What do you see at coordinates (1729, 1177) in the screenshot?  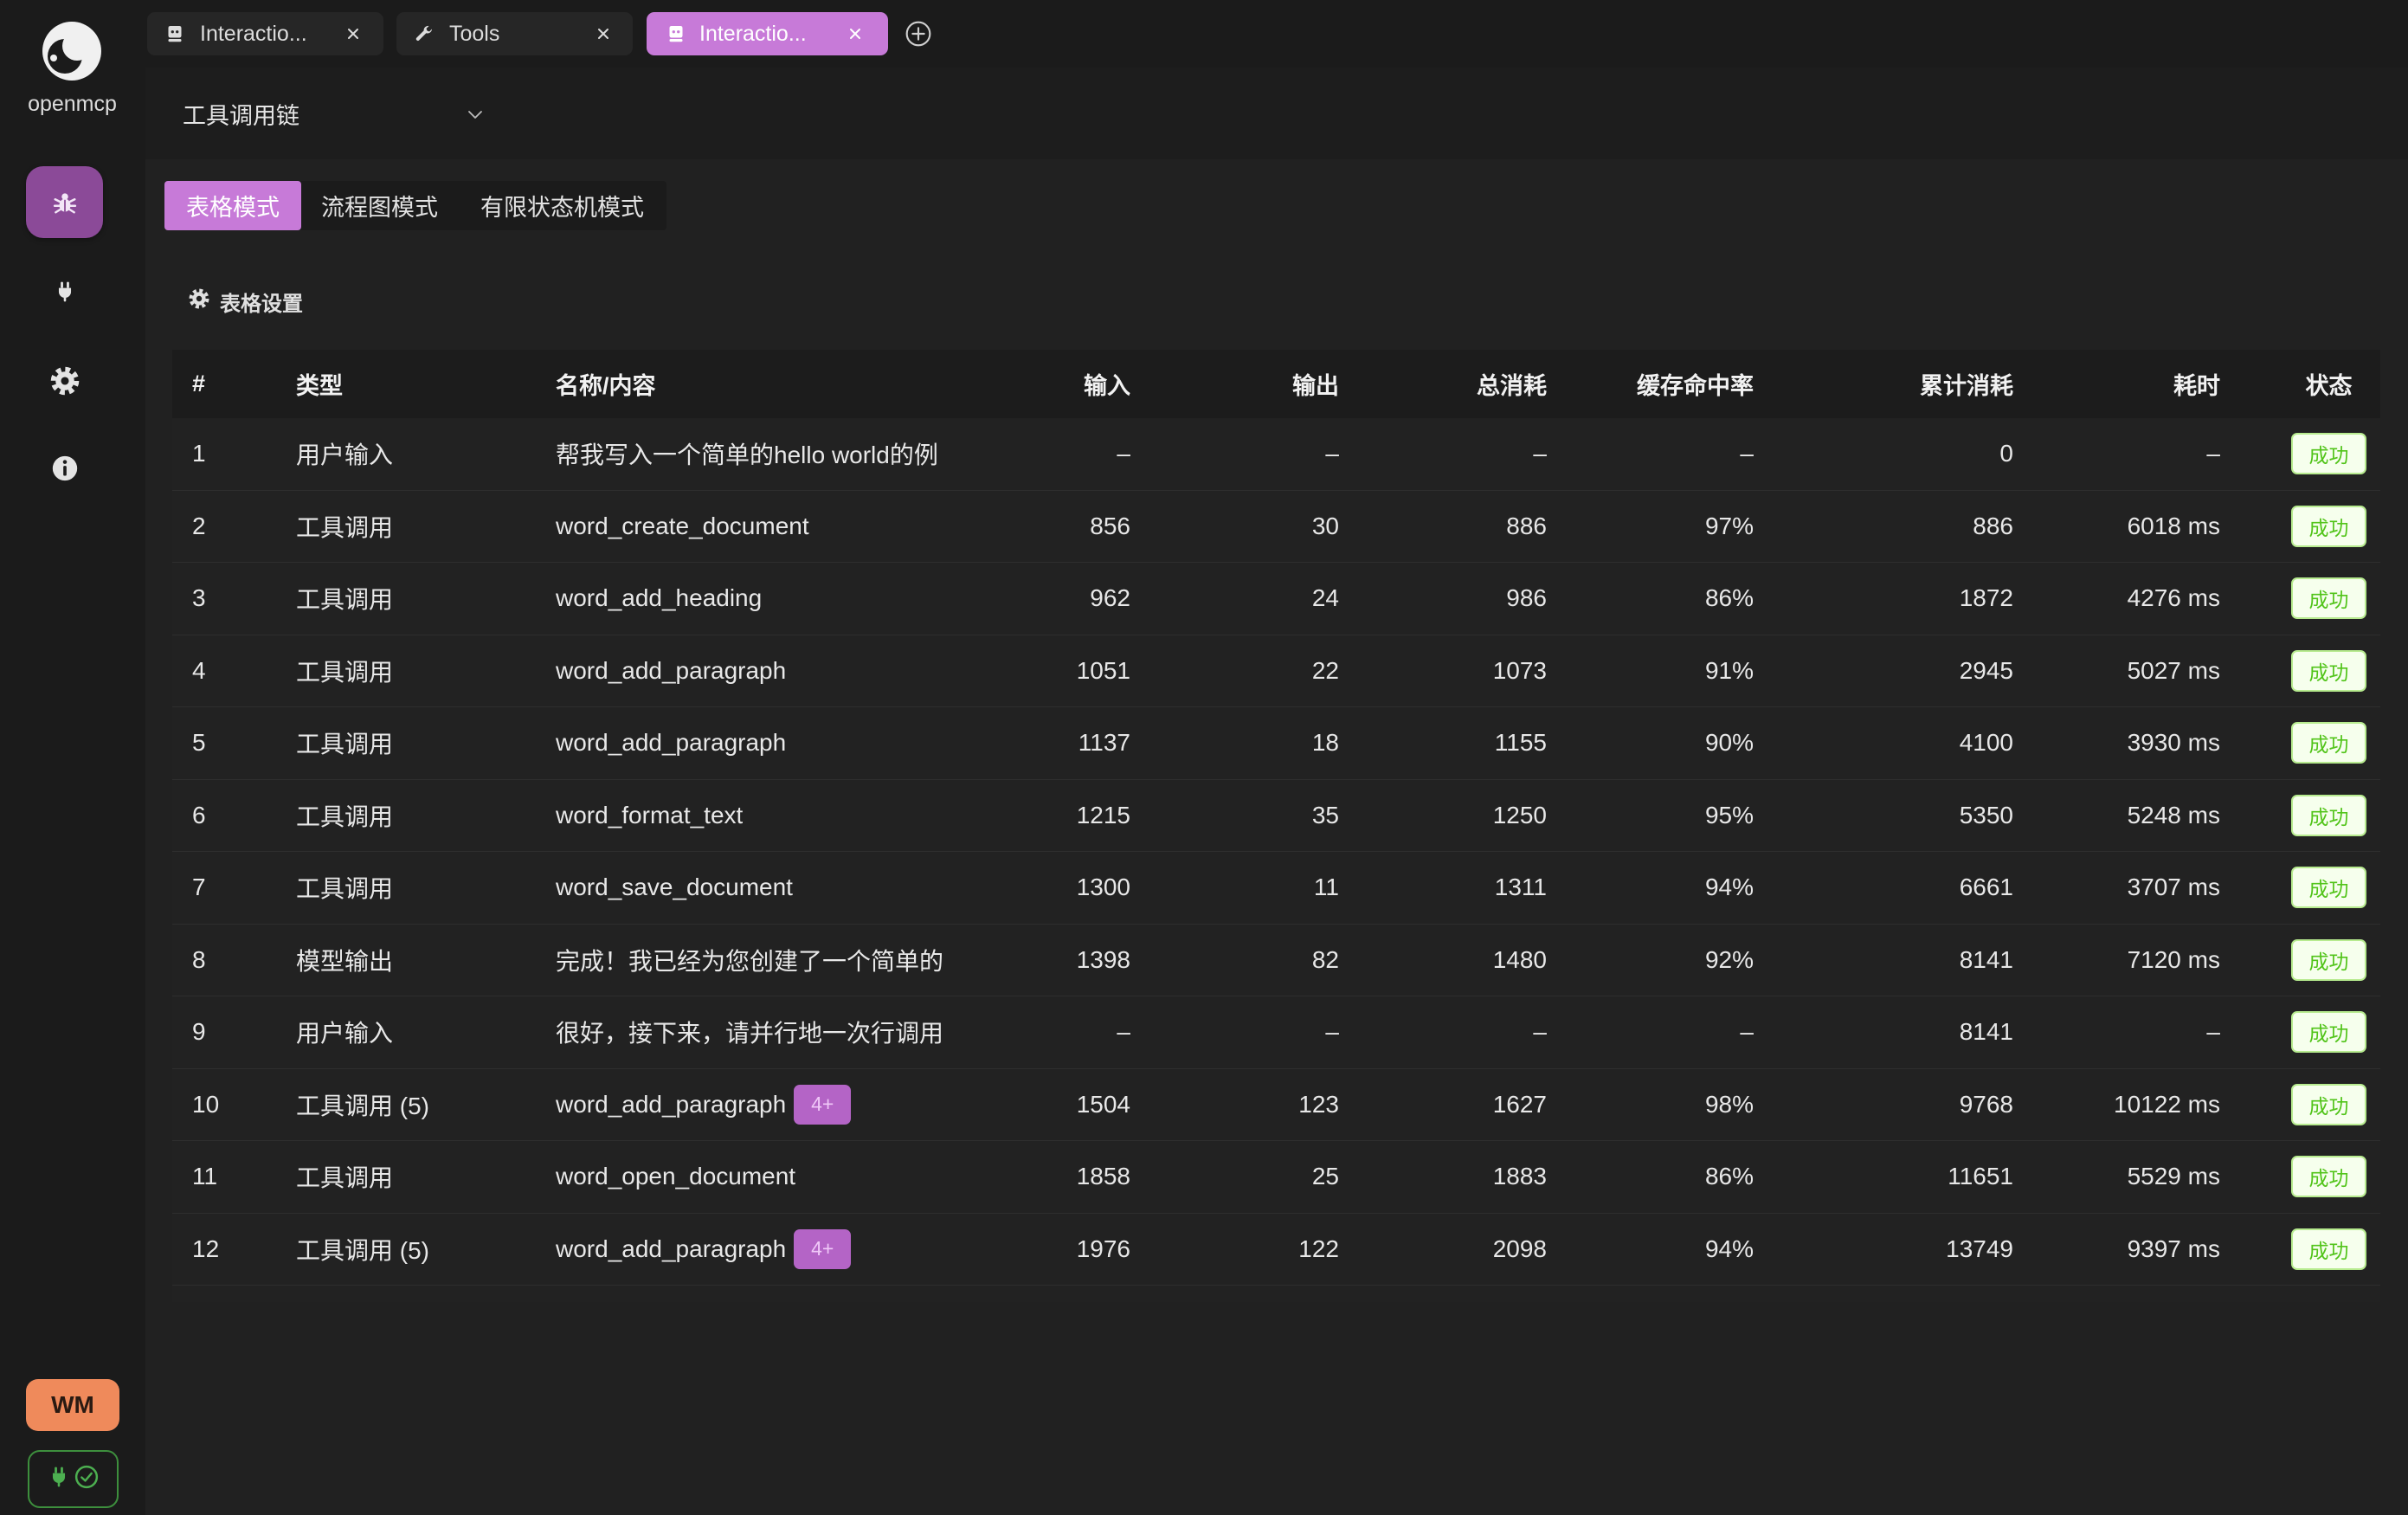 I see `cell-cache-hit: 86%` at bounding box center [1729, 1177].